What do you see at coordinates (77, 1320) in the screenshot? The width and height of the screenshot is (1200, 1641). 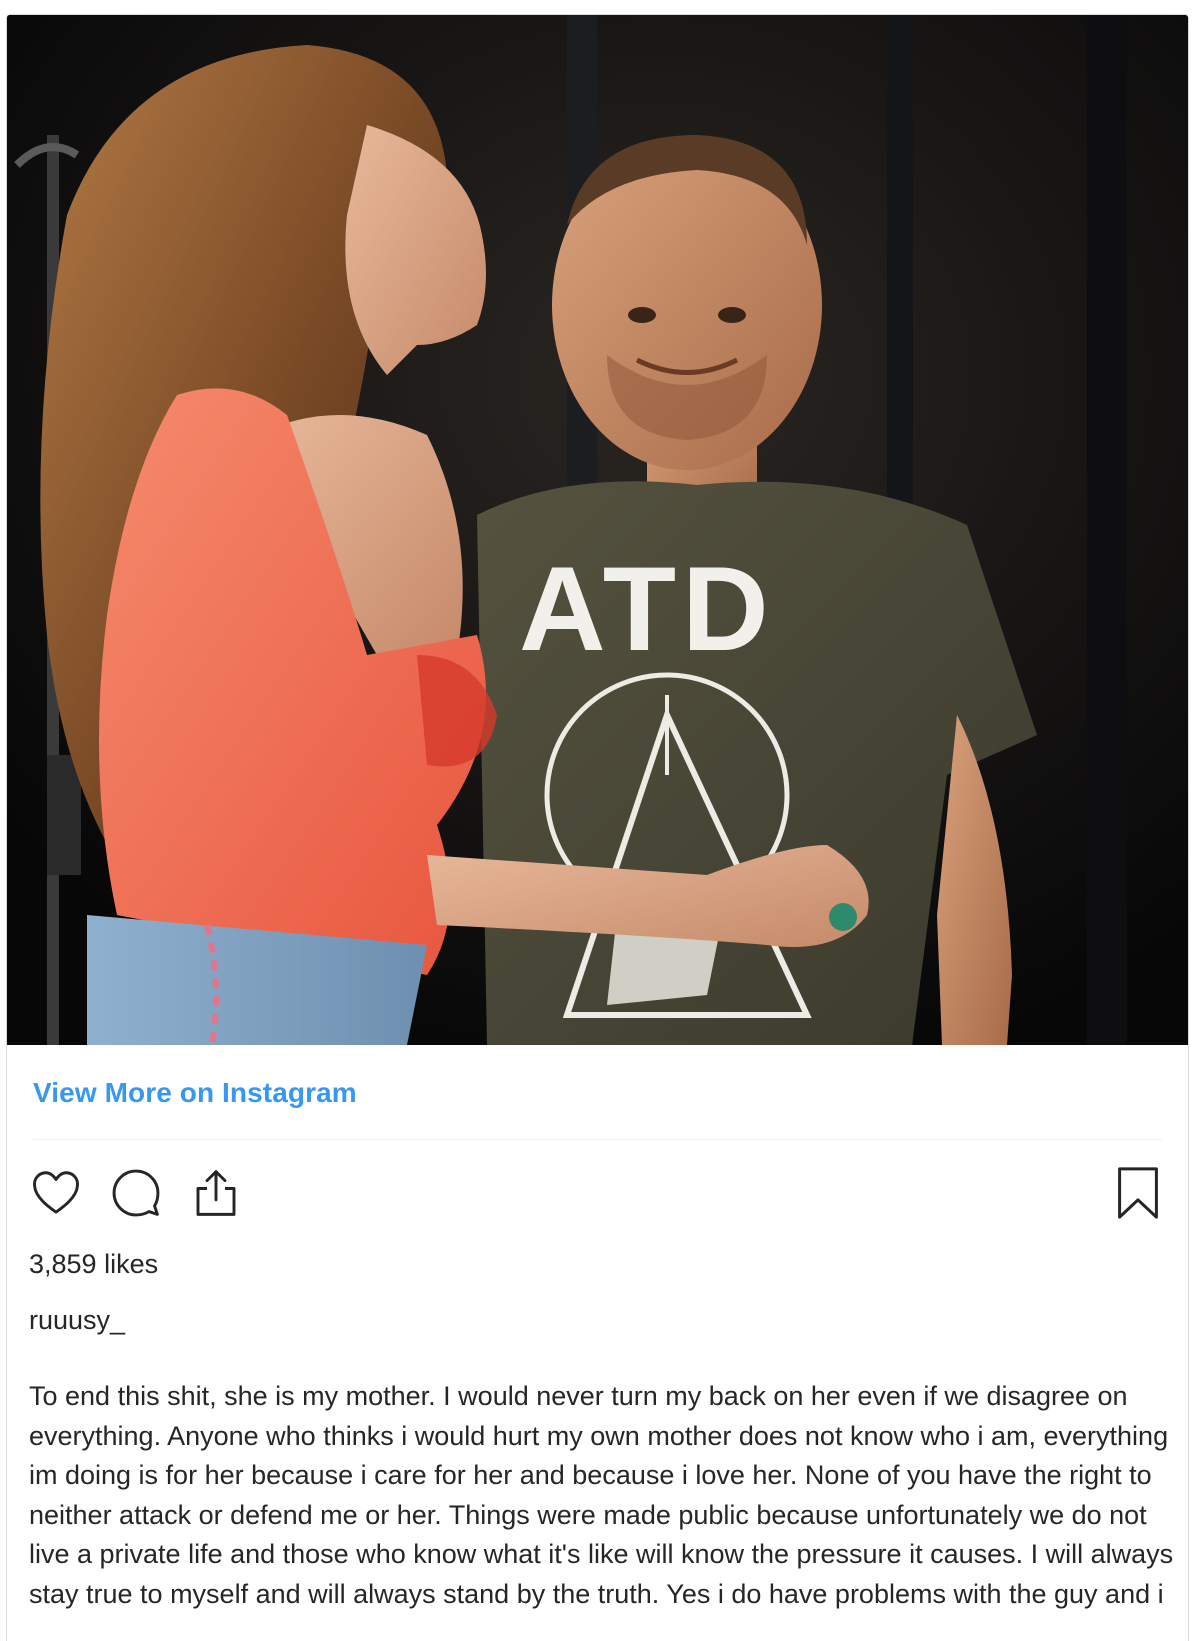 I see `username: ruuusy_` at bounding box center [77, 1320].